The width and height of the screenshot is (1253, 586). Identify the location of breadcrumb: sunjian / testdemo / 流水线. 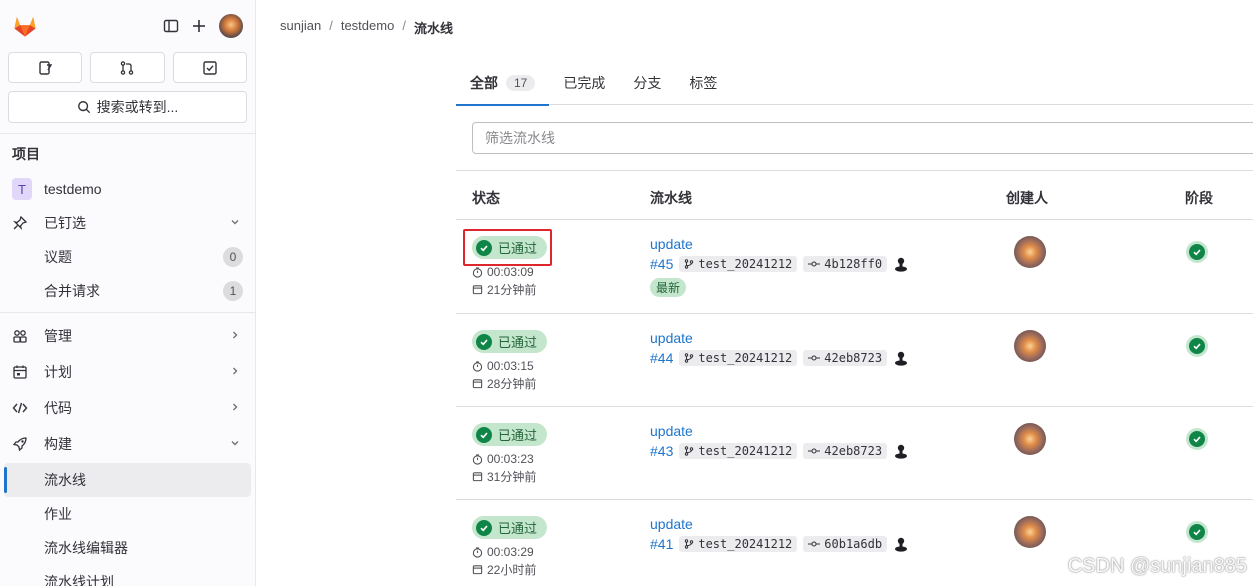
(366, 27).